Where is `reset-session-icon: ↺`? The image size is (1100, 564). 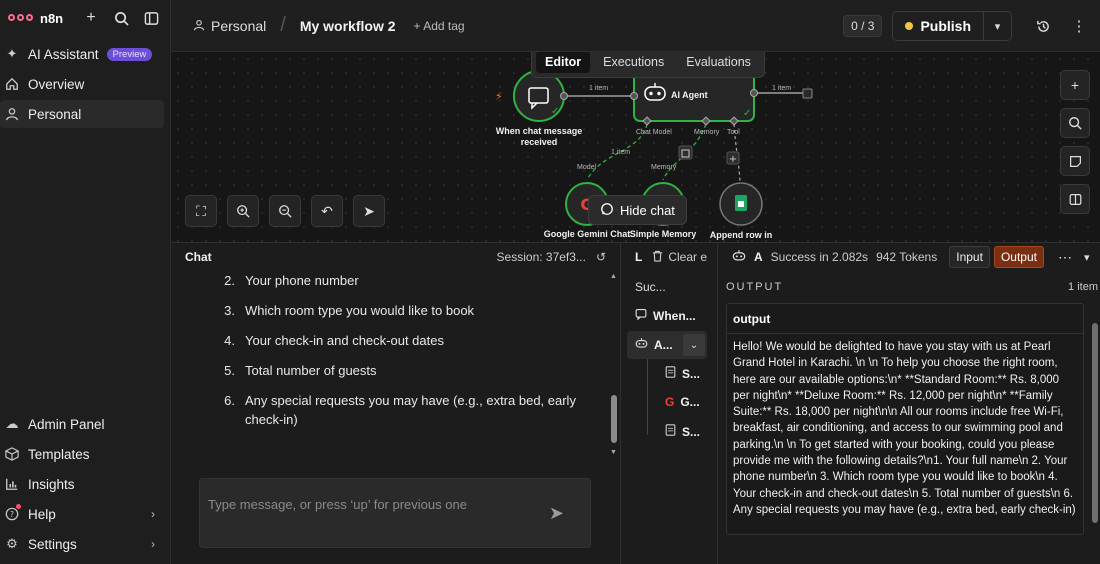 reset-session-icon: ↺ is located at coordinates (601, 257).